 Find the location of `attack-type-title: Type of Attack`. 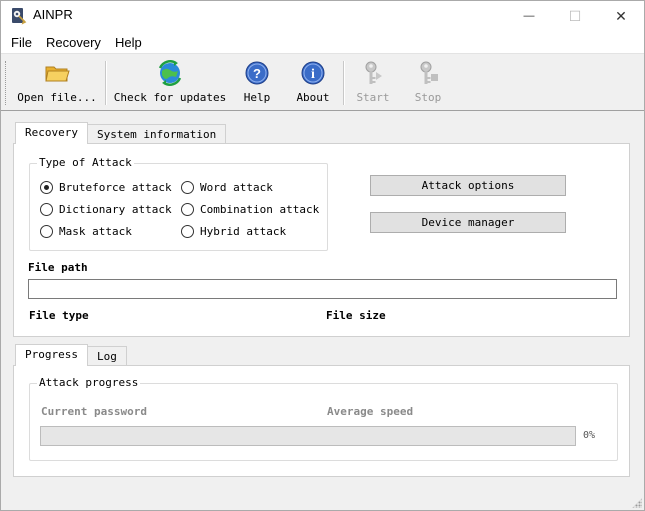

attack-type-title: Type of Attack is located at coordinates (85, 162).